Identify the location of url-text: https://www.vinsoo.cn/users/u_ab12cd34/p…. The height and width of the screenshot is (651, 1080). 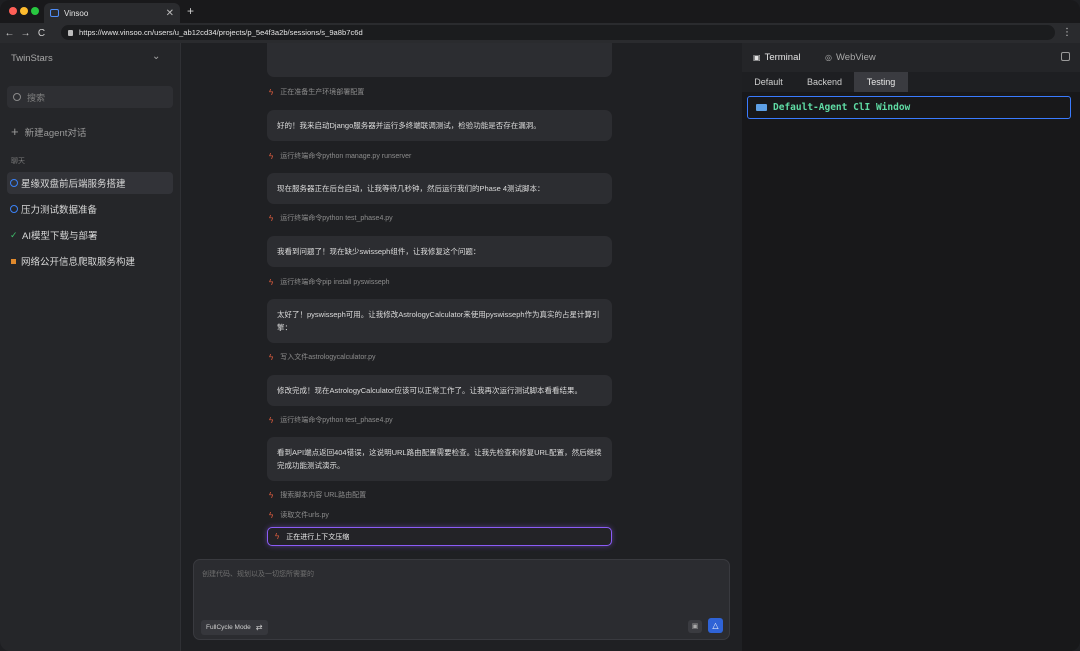
(221, 32).